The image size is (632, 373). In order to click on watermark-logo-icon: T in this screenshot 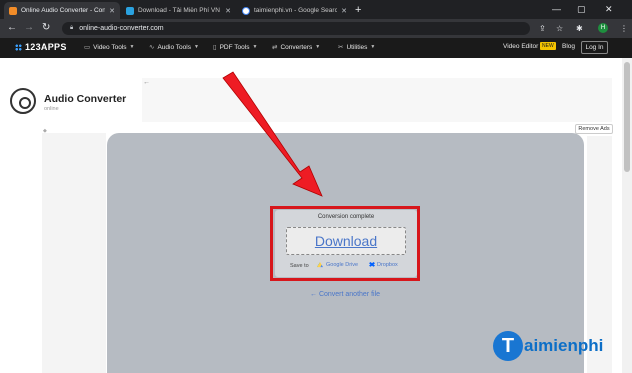, I will do `click(508, 346)`.